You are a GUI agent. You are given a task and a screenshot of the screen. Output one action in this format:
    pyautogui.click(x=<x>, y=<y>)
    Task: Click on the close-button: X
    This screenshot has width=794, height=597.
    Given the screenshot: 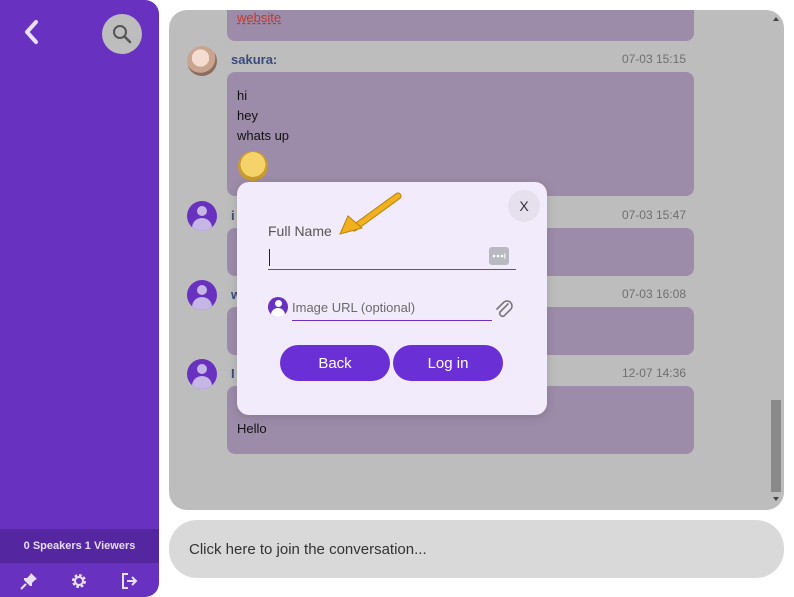 What is the action you would take?
    pyautogui.click(x=524, y=206)
    